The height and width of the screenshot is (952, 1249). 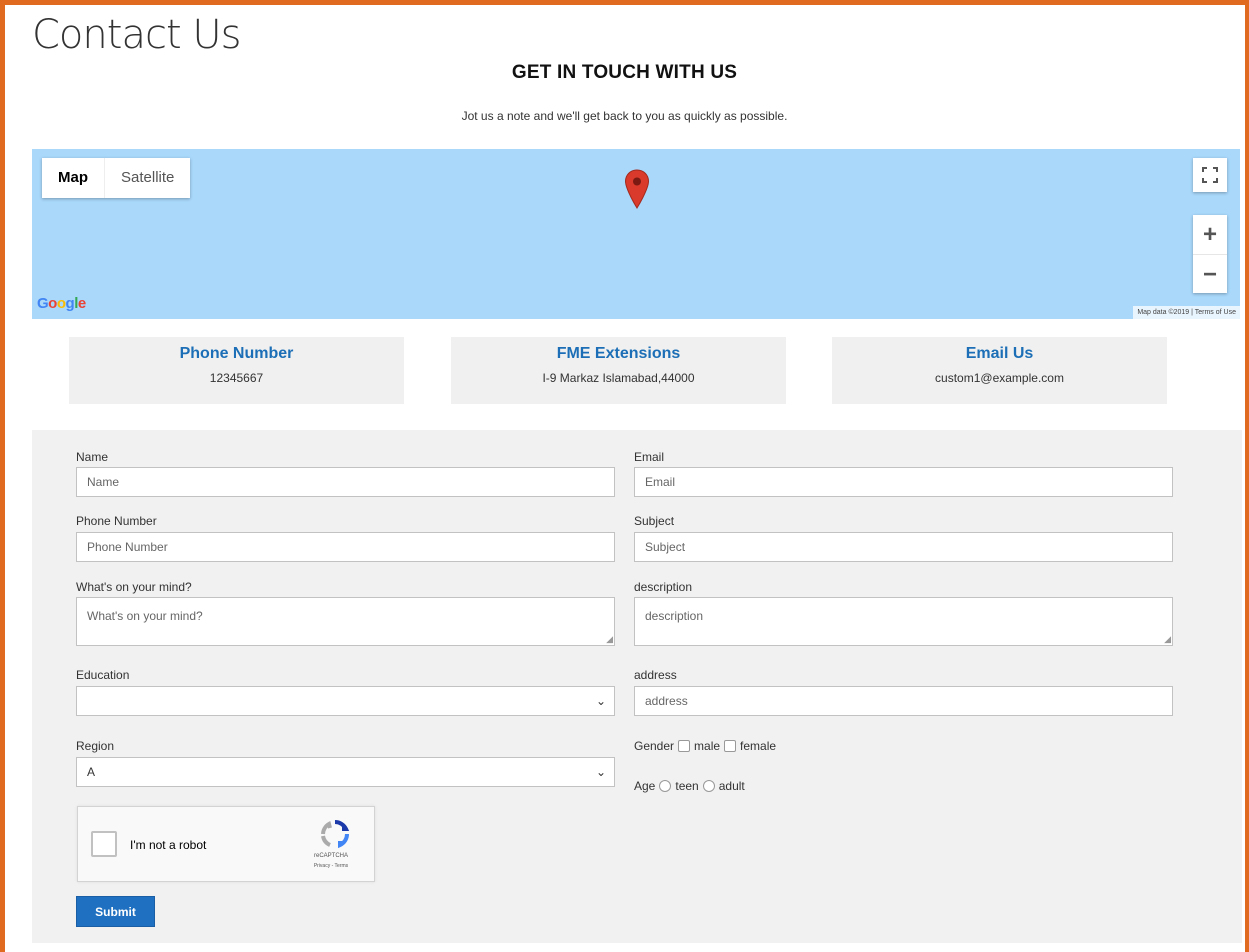 What do you see at coordinates (674, 616) in the screenshot?
I see `description-placeholder: description` at bounding box center [674, 616].